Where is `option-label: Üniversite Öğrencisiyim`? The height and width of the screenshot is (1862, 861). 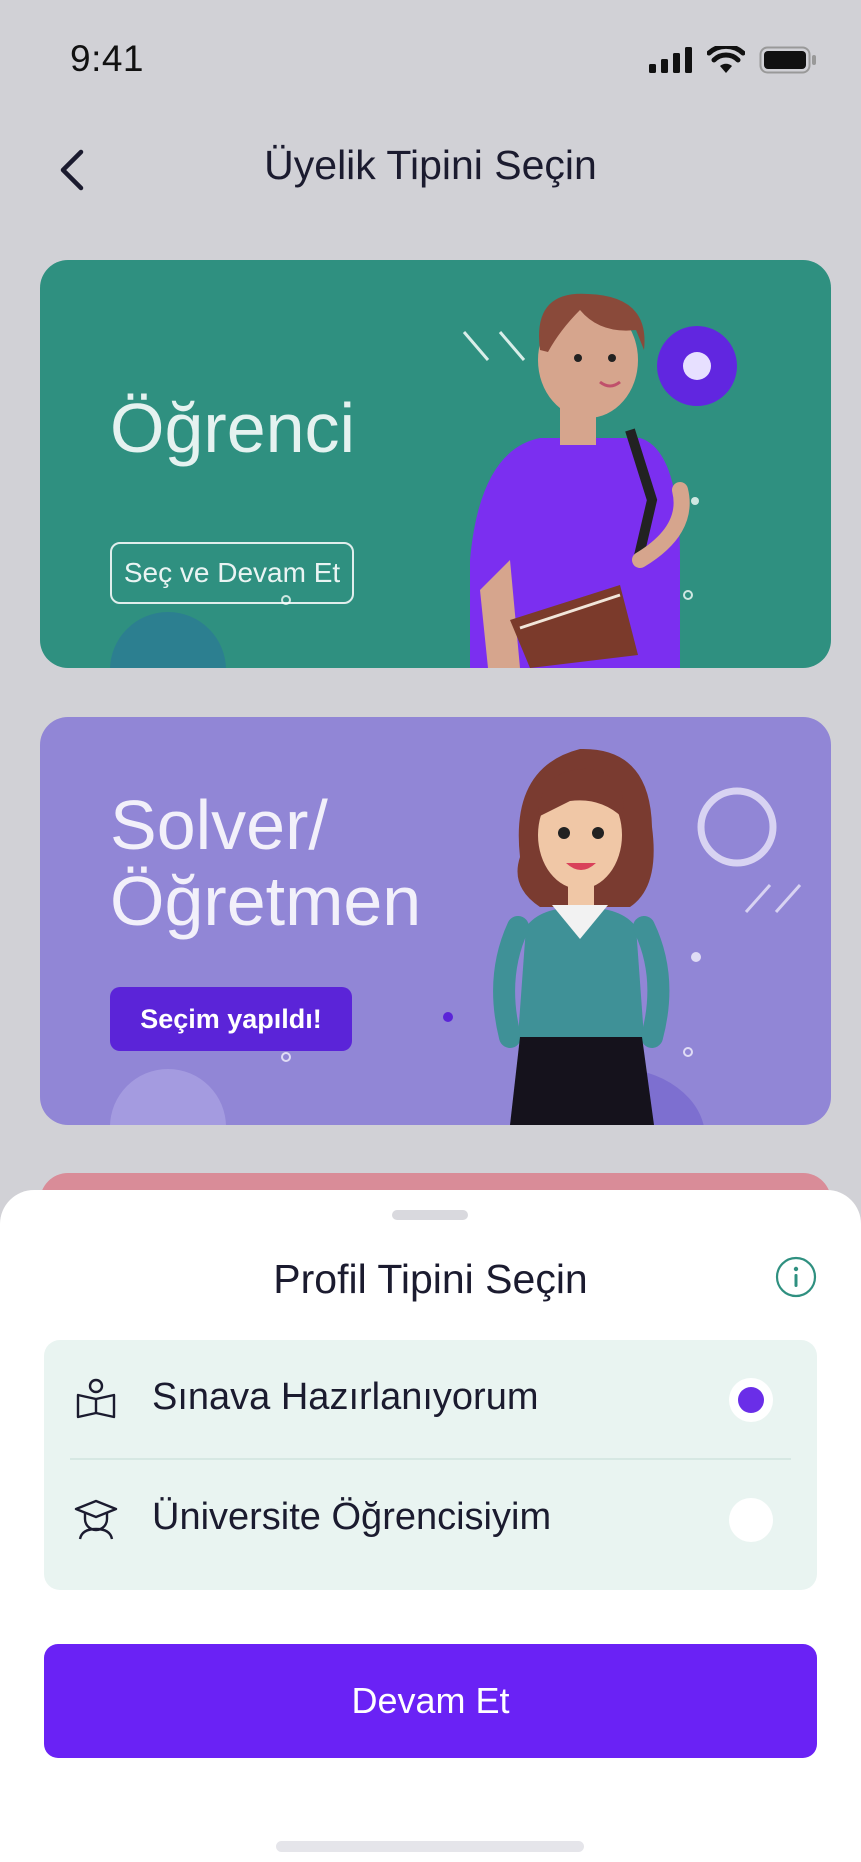
option-label: Üniversite Öğrencisiyim is located at coordinates (352, 1517).